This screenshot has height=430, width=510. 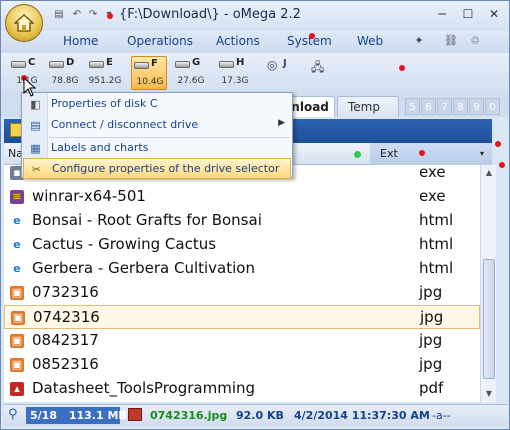 What do you see at coordinates (77, 15) in the screenshot?
I see `undo-icon: ↶` at bounding box center [77, 15].